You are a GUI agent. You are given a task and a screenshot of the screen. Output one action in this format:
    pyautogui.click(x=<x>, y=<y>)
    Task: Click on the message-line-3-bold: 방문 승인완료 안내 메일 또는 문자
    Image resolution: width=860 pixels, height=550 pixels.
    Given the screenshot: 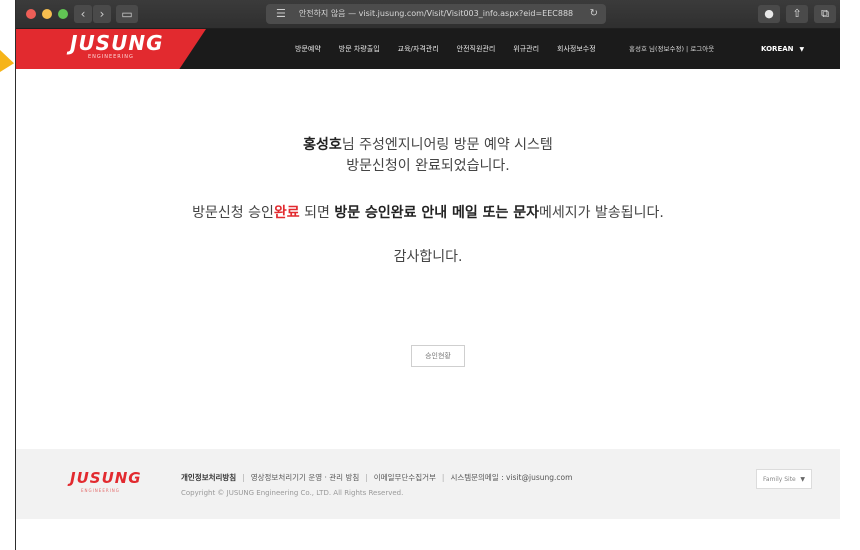 What is the action you would take?
    pyautogui.click(x=437, y=213)
    